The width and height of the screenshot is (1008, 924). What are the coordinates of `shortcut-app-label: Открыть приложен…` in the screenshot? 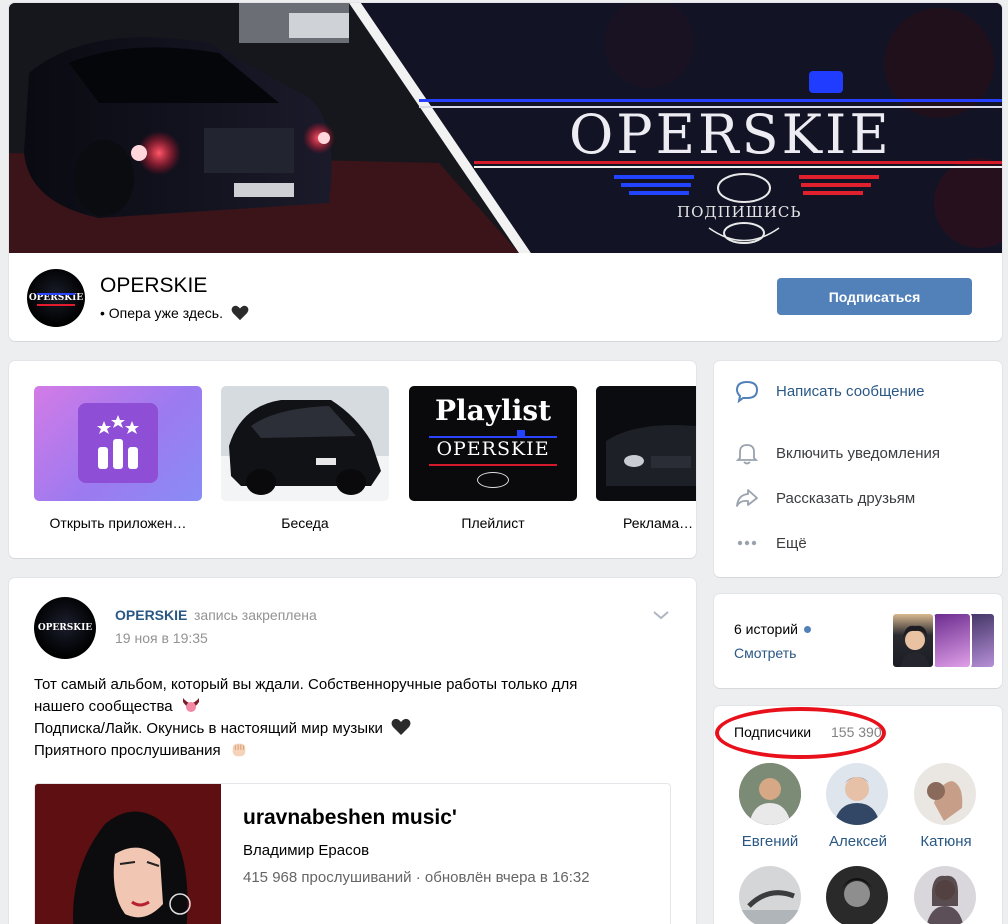 It's located at (118, 523).